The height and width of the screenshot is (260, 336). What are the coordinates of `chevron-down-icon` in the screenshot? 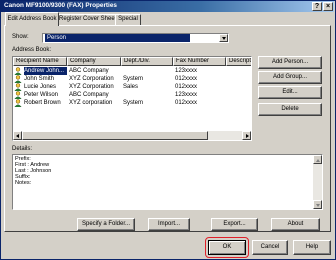 It's located at (223, 38).